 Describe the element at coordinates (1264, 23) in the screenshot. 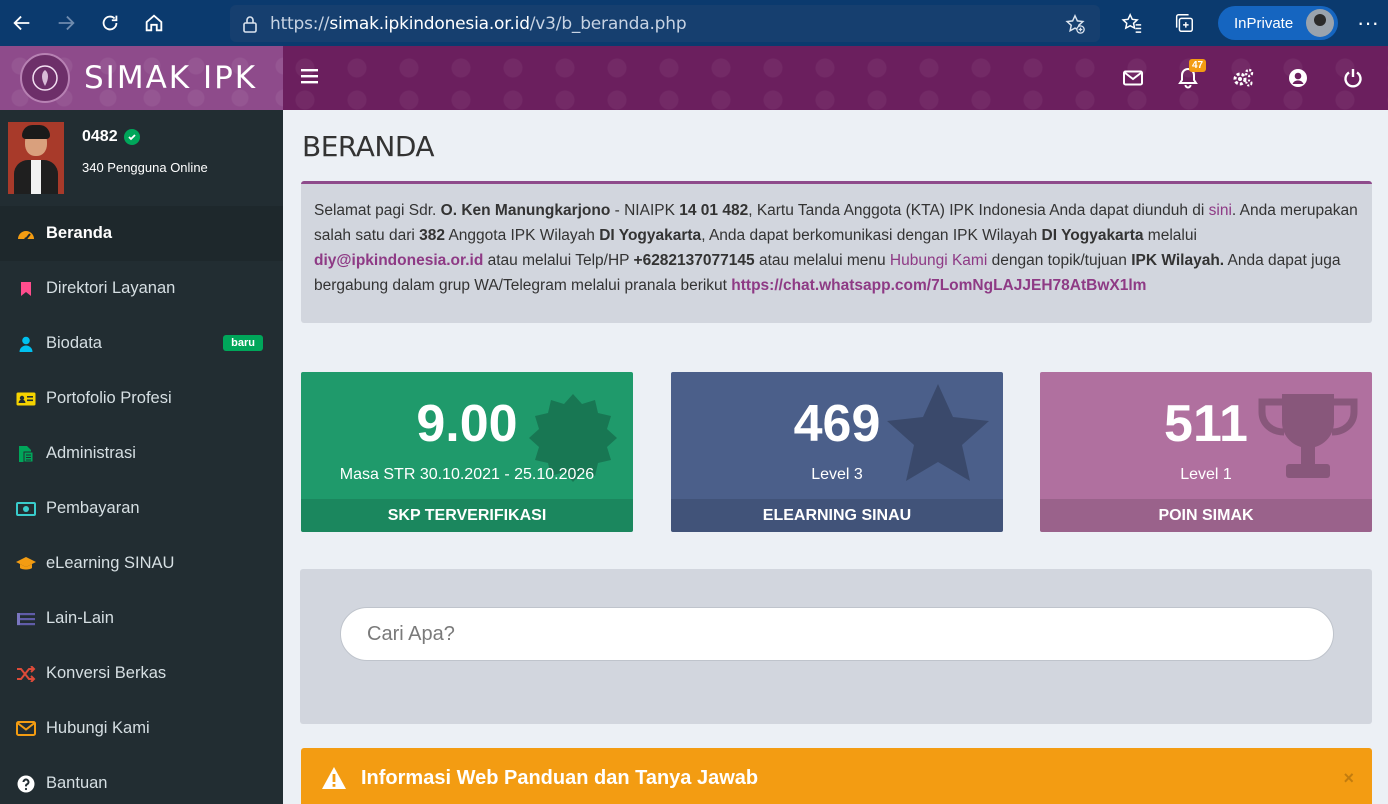

I see `inprivate-label: InPrivate` at that location.